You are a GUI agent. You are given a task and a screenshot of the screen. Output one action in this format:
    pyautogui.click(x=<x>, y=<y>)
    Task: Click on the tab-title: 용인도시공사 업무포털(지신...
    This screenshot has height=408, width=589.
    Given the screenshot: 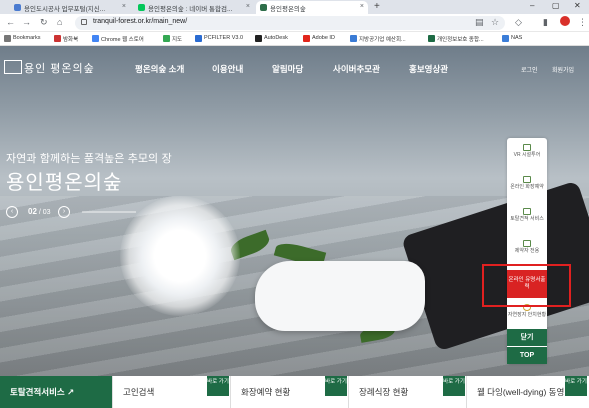 What is the action you would take?
    pyautogui.click(x=65, y=9)
    